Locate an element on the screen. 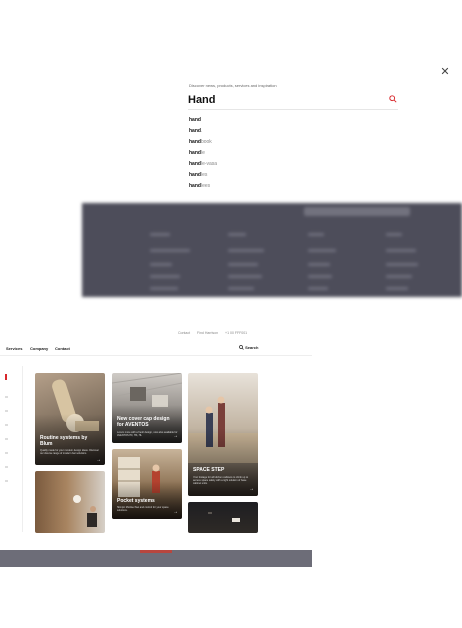 The height and width of the screenshot is (628, 462). search-divider is located at coordinates (293, 109).